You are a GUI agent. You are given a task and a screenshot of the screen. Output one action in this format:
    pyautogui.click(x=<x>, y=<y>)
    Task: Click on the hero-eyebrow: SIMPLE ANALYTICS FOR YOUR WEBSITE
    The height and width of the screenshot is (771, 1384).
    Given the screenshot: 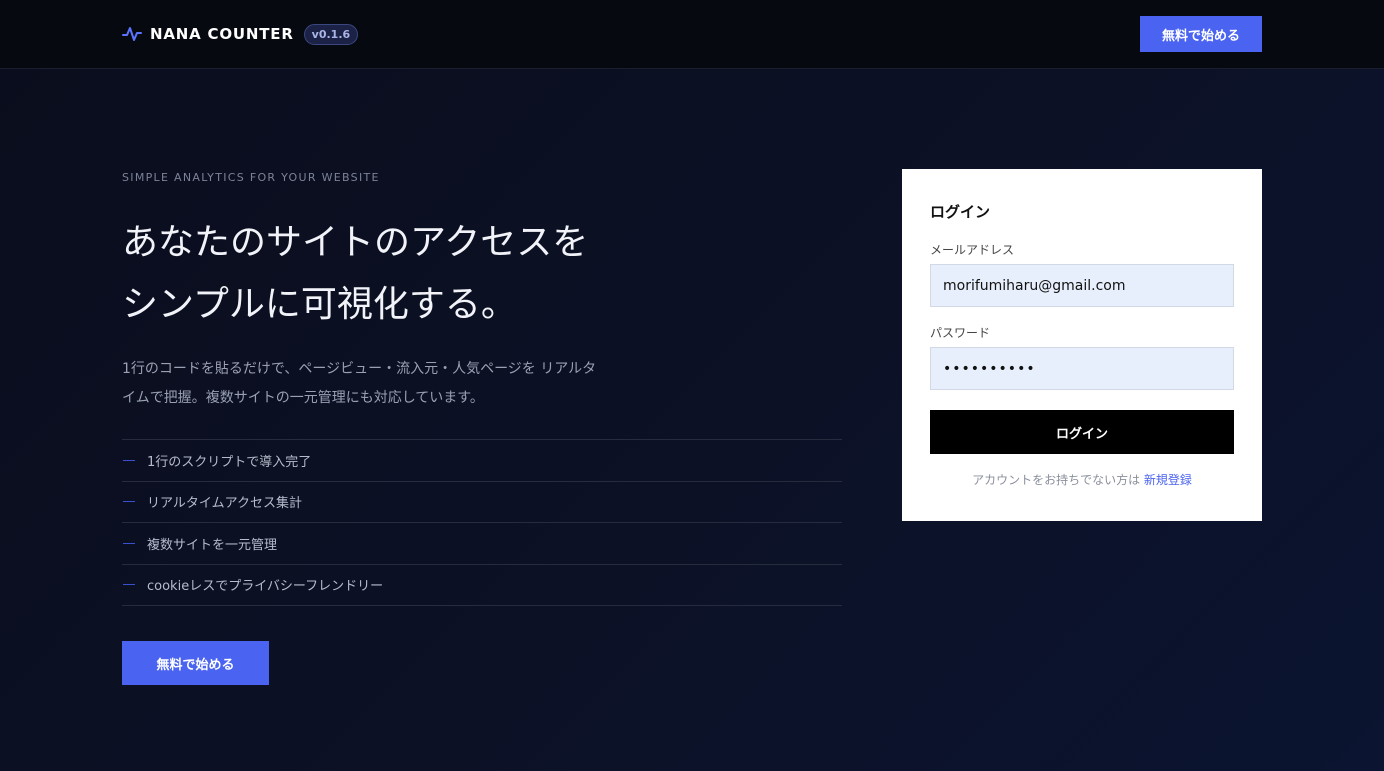 What is the action you would take?
    pyautogui.click(x=251, y=177)
    